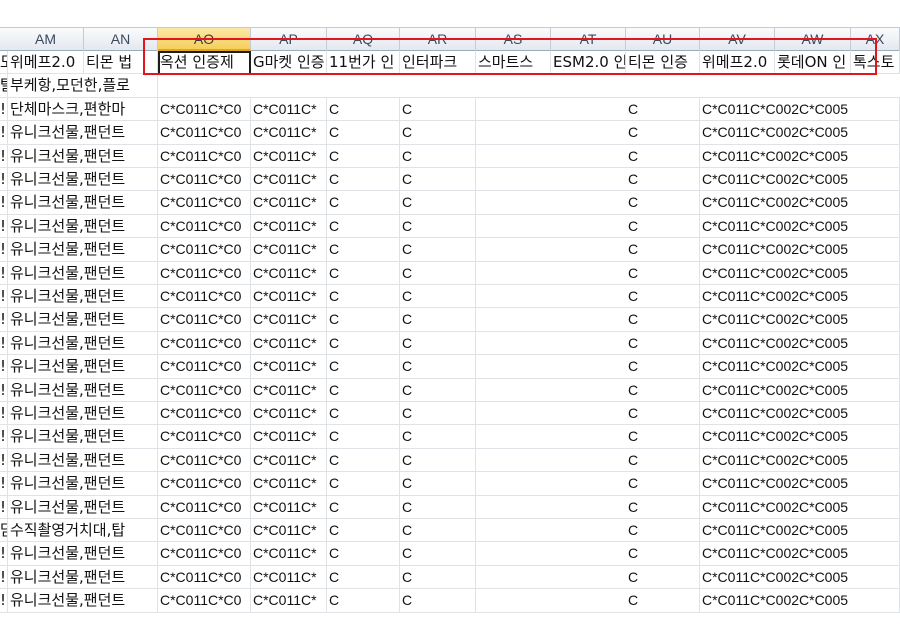  What do you see at coordinates (363, 39) in the screenshot?
I see `column-header-aq: AQ` at bounding box center [363, 39].